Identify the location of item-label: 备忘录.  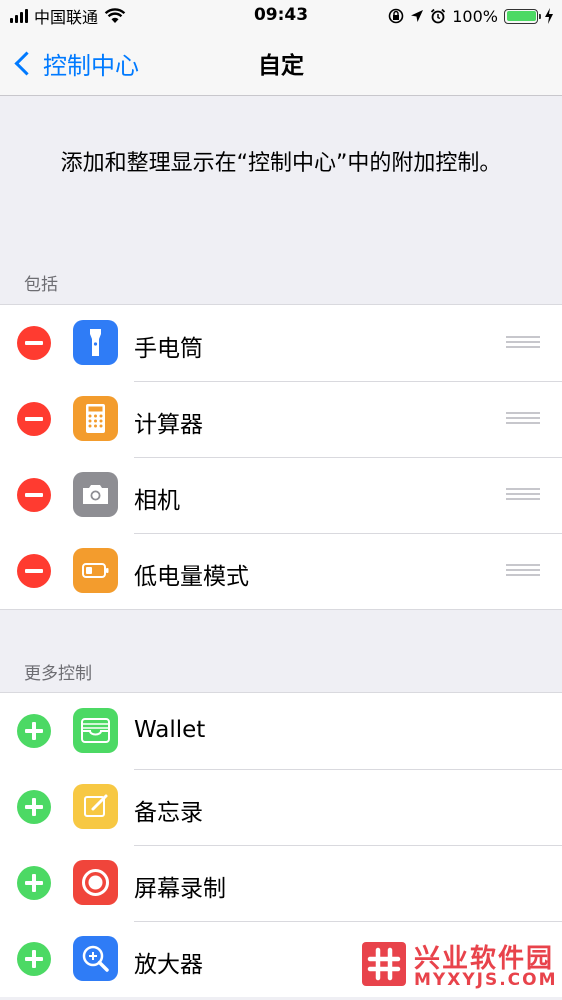
(168, 813).